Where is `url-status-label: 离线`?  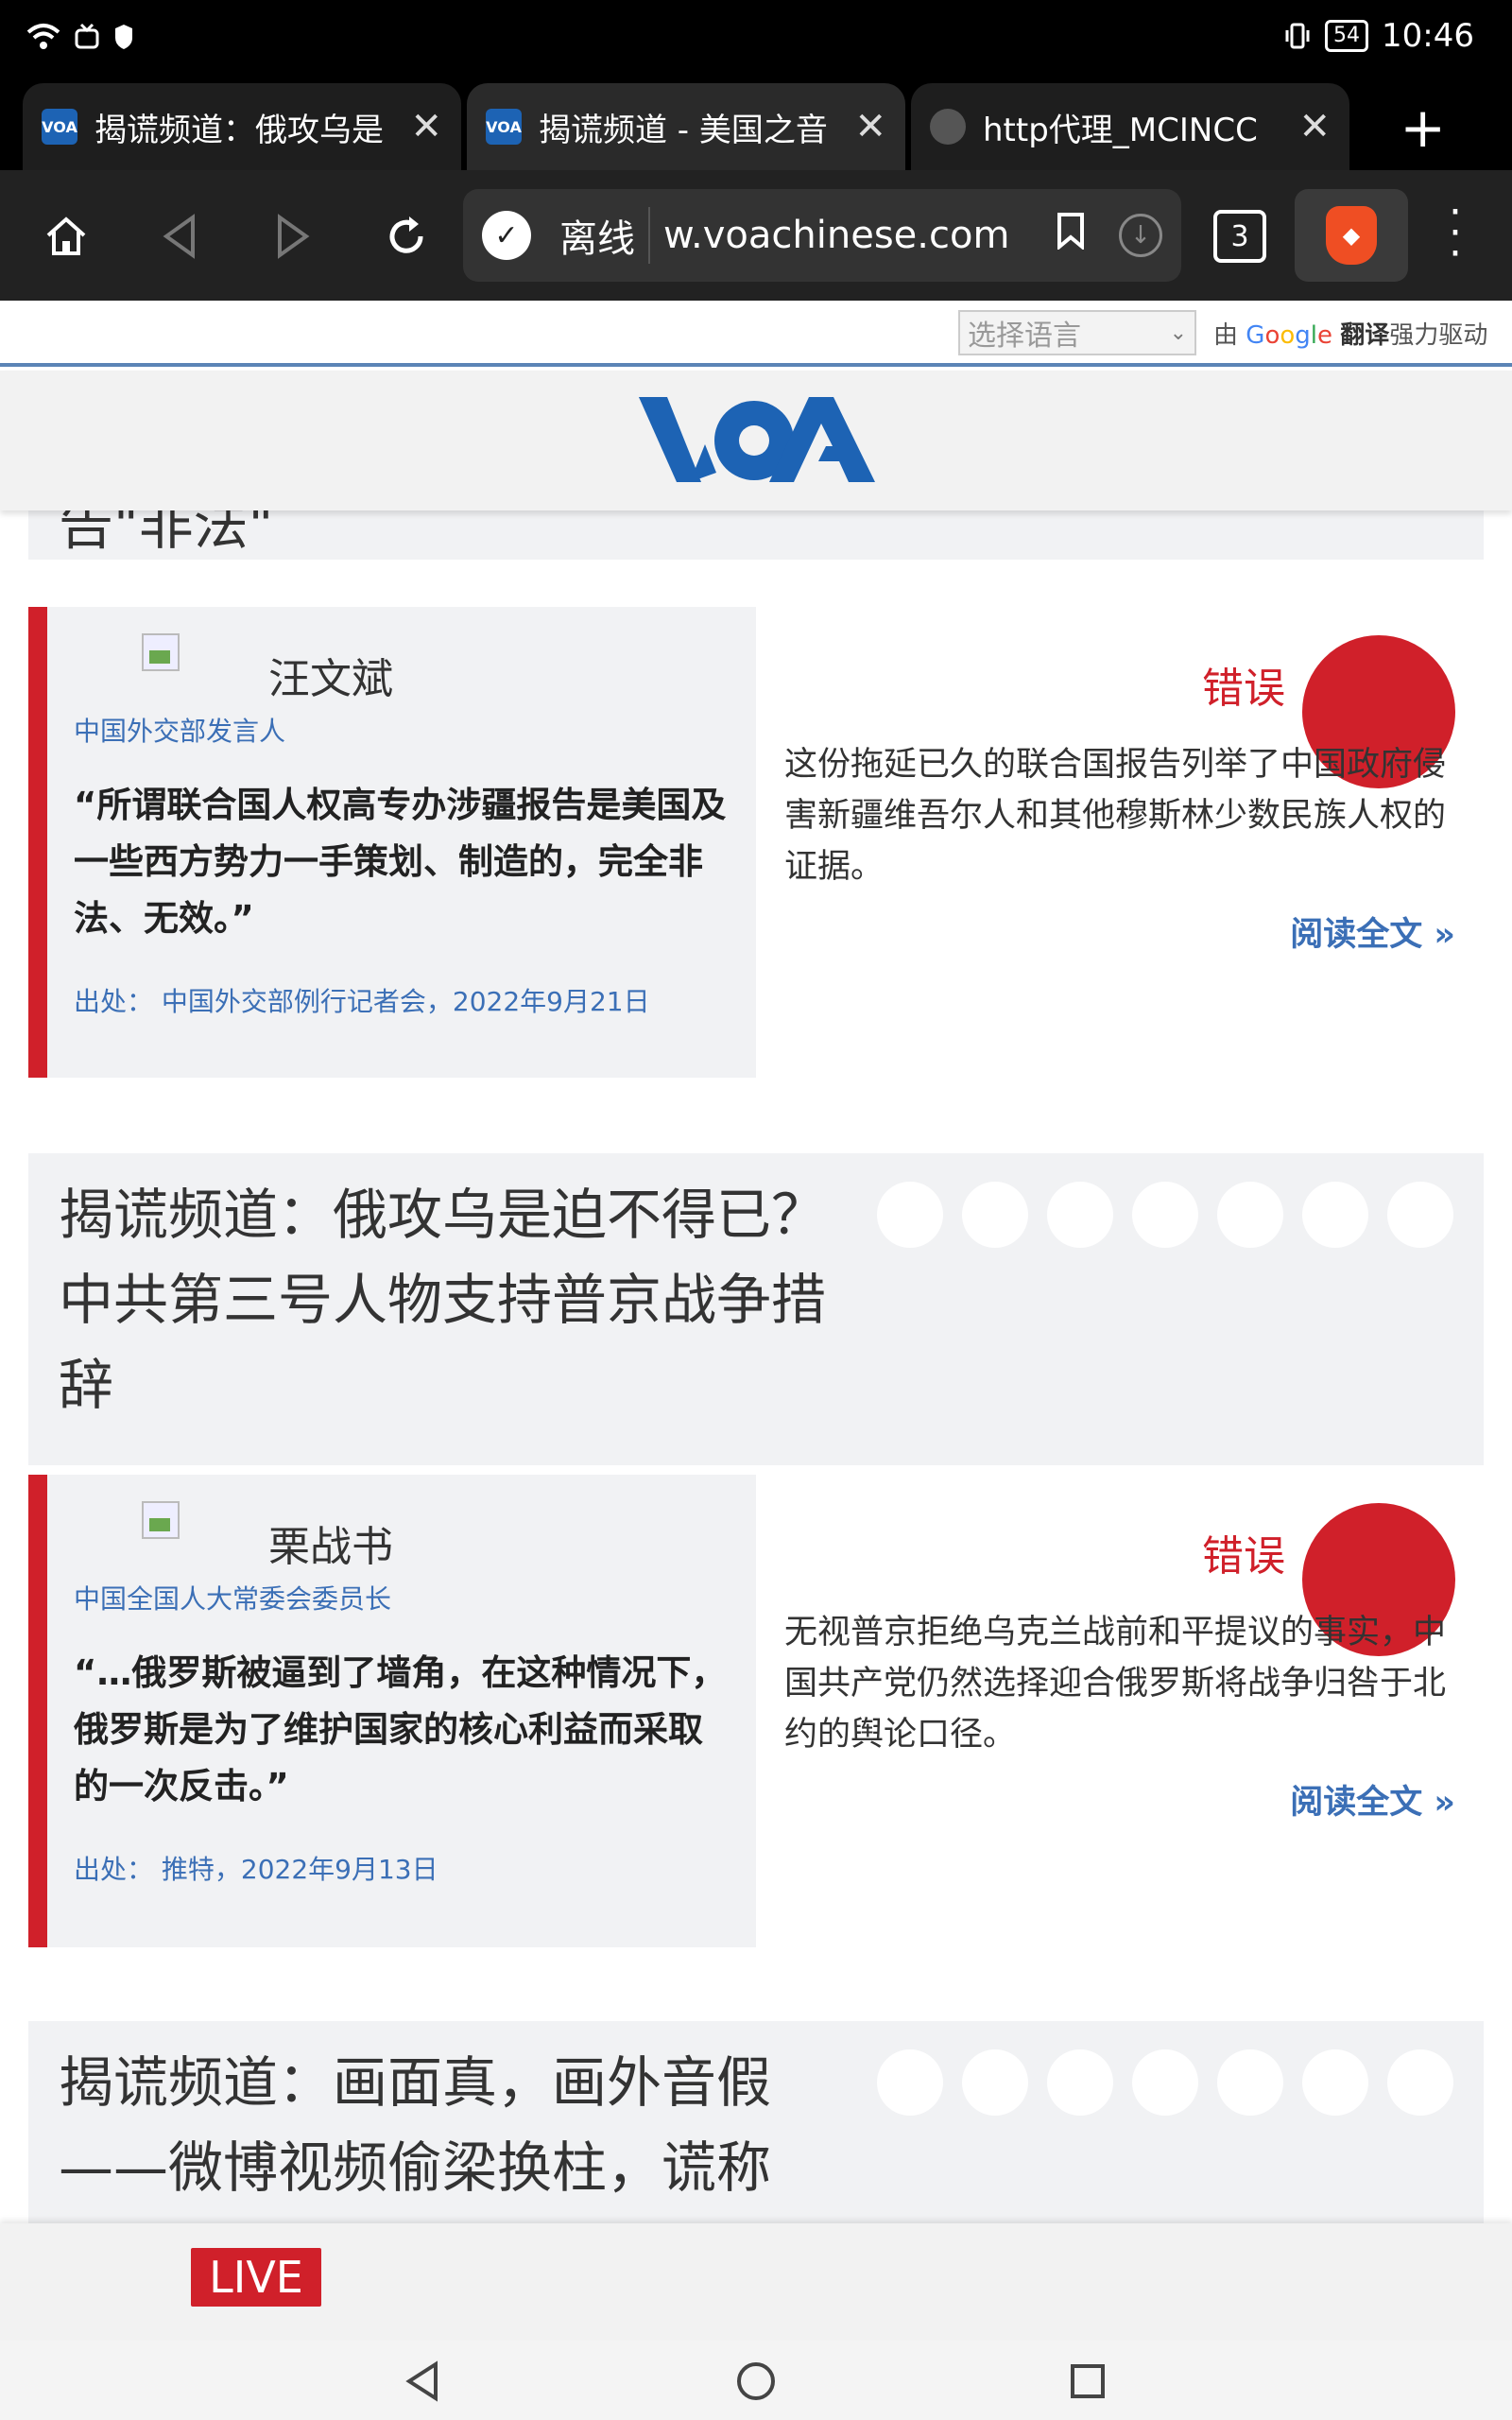 url-status-label: 离线 is located at coordinates (597, 239).